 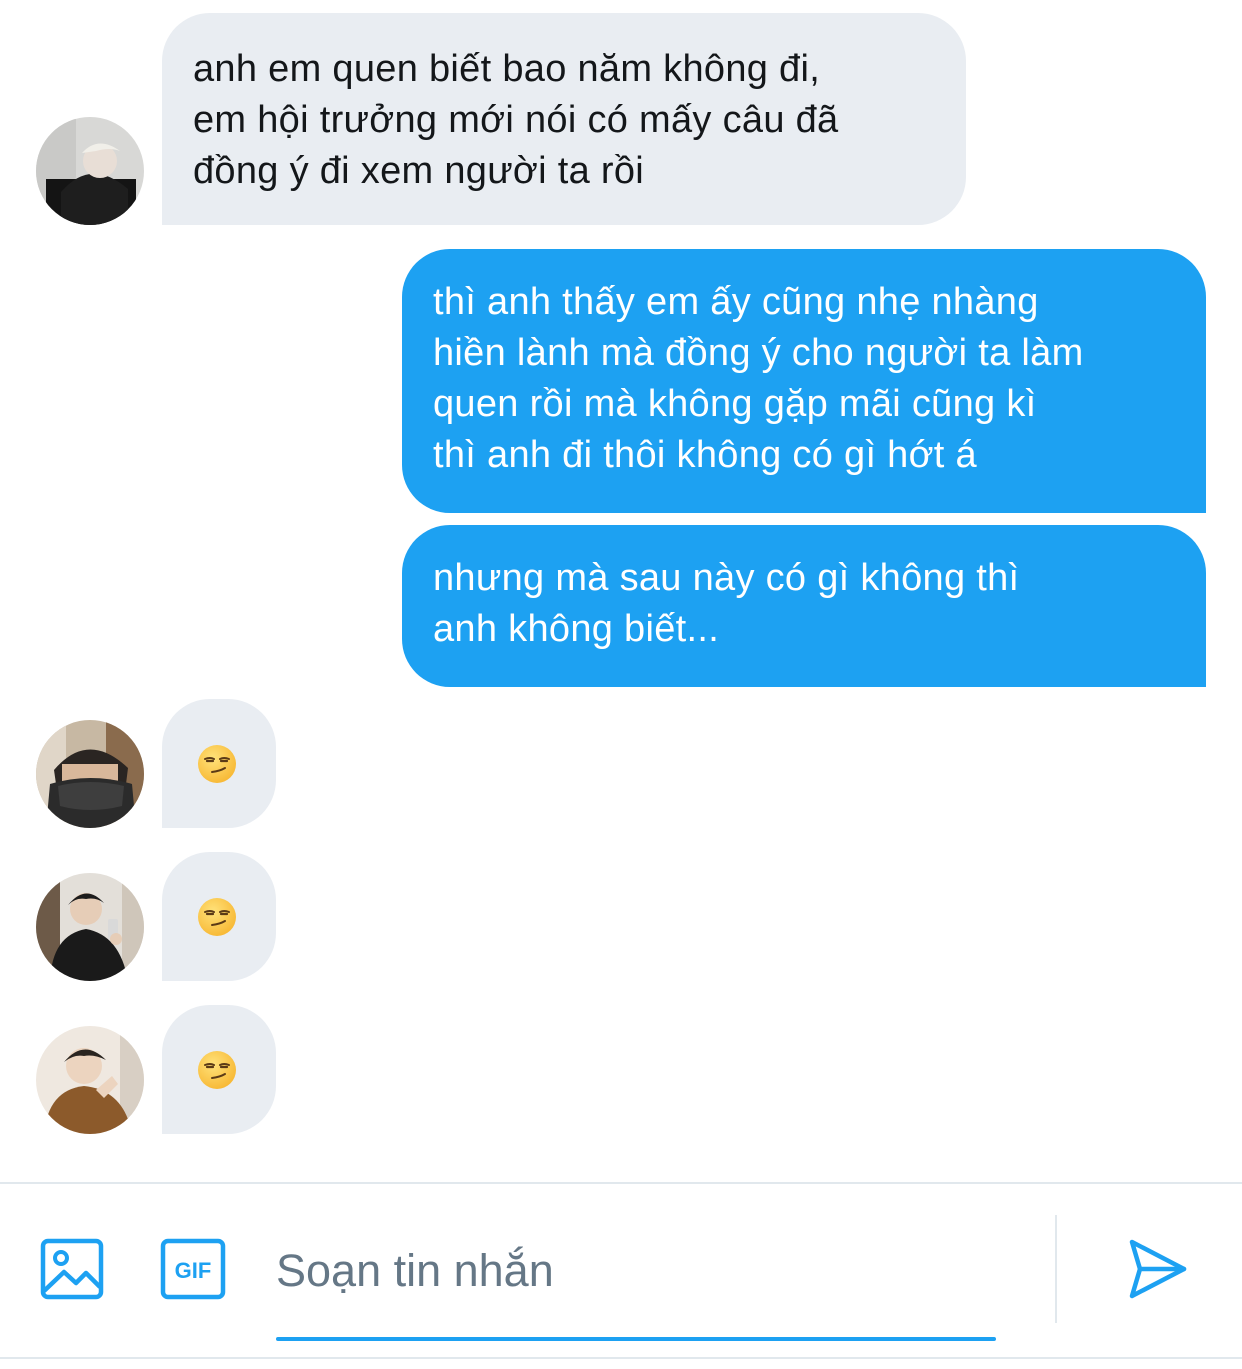 I want to click on input-underline, so click(x=636, y=1339).